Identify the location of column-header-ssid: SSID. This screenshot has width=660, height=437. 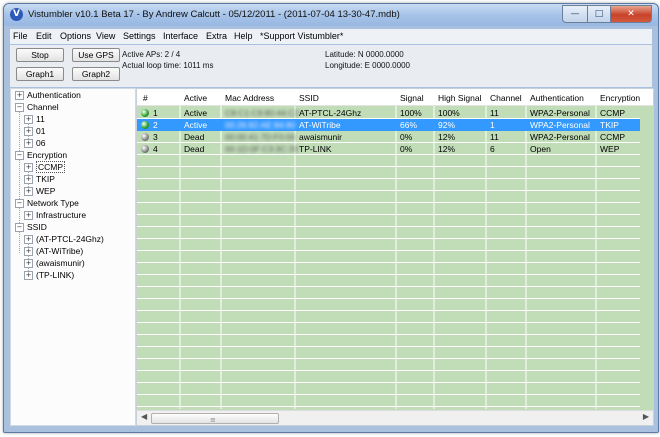
(309, 98).